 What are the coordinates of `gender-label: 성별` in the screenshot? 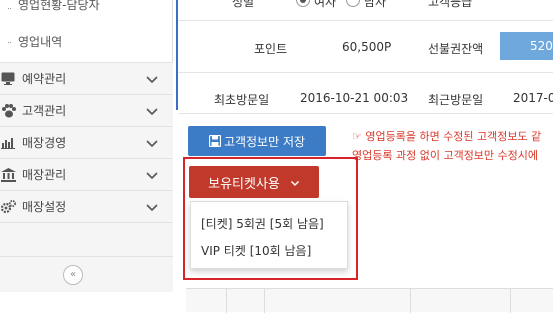 It's located at (243, 4).